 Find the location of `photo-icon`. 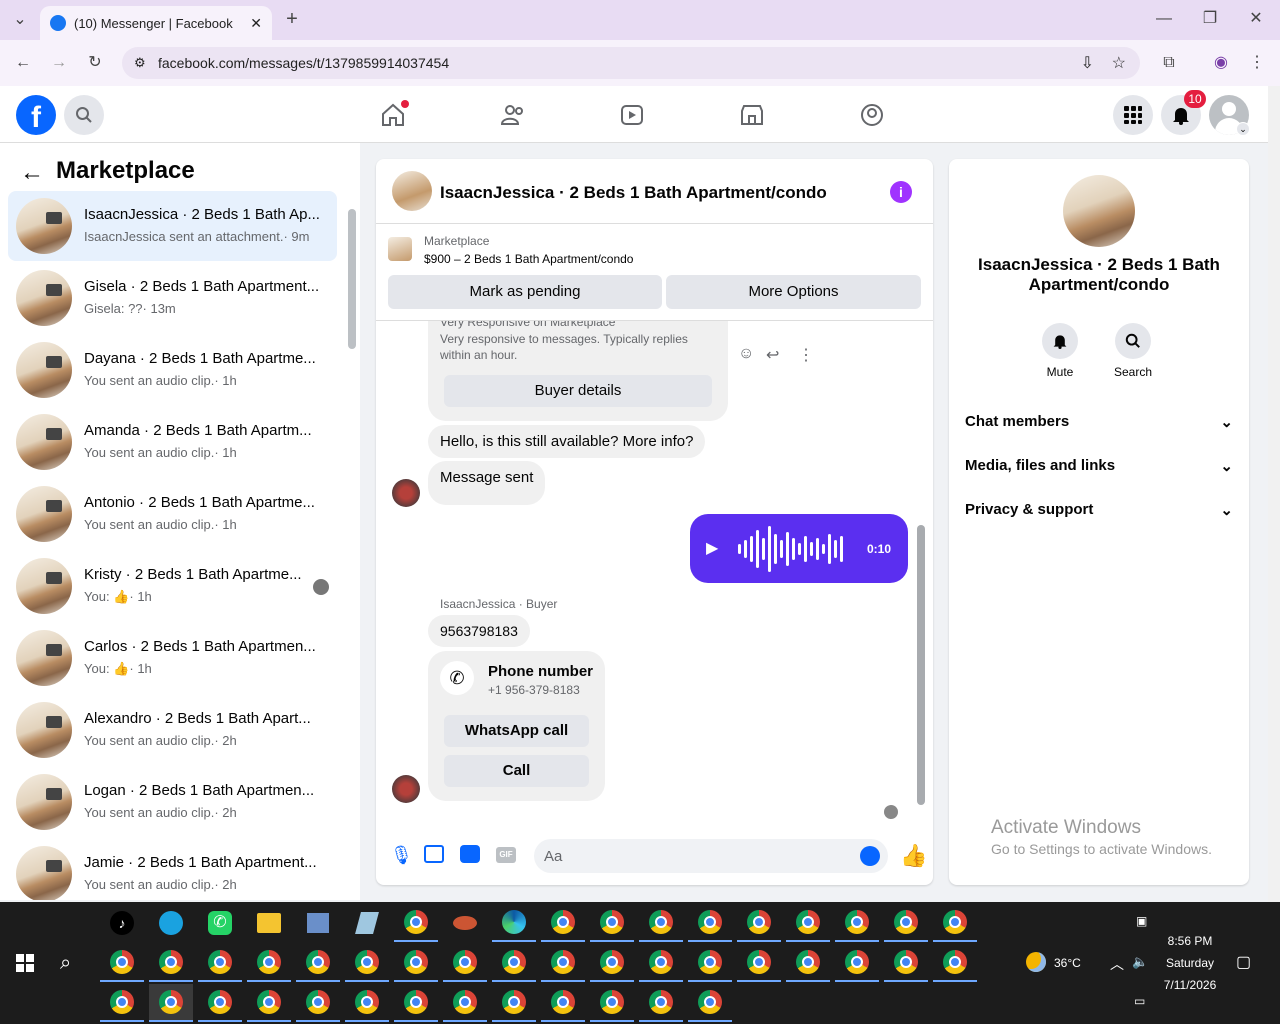

photo-icon is located at coordinates (434, 854).